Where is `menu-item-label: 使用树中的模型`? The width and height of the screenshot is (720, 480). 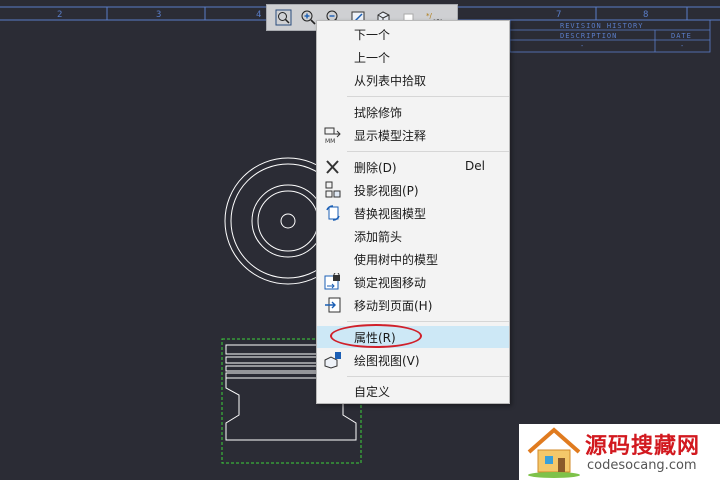 menu-item-label: 使用树中的模型 is located at coordinates (396, 260).